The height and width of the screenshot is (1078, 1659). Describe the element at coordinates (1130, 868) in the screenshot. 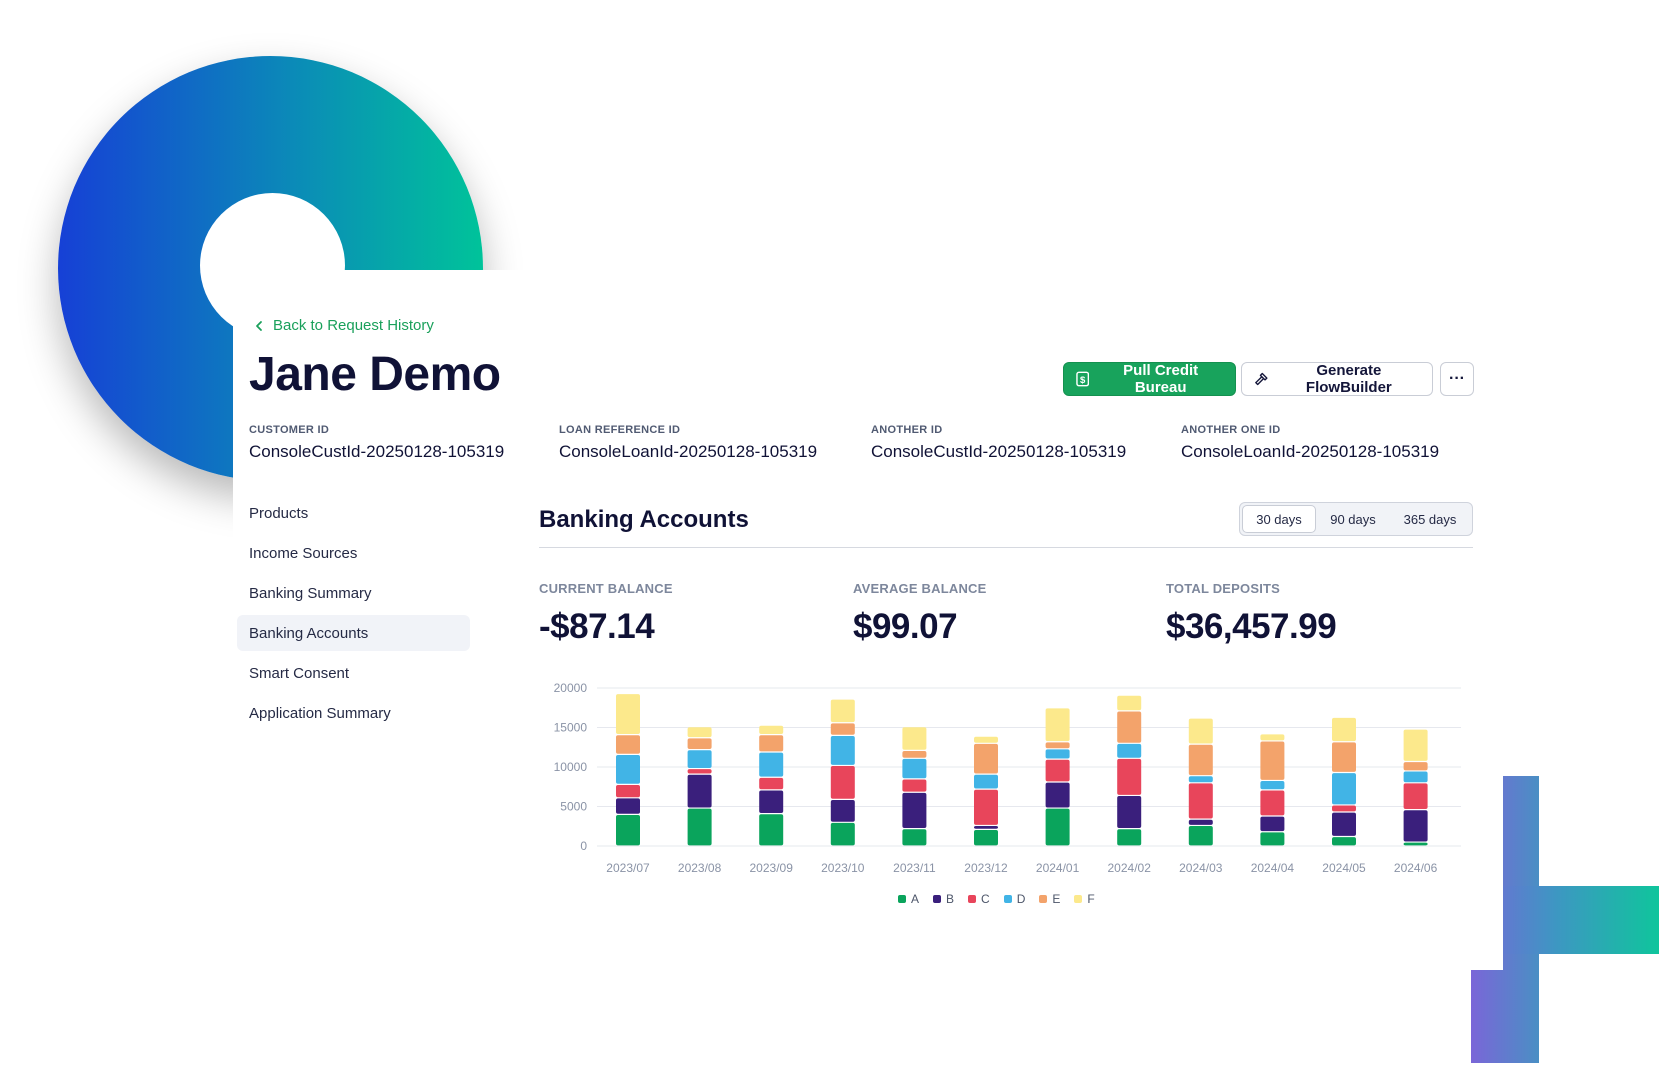

I see `x-tick-label: 2024/02` at that location.